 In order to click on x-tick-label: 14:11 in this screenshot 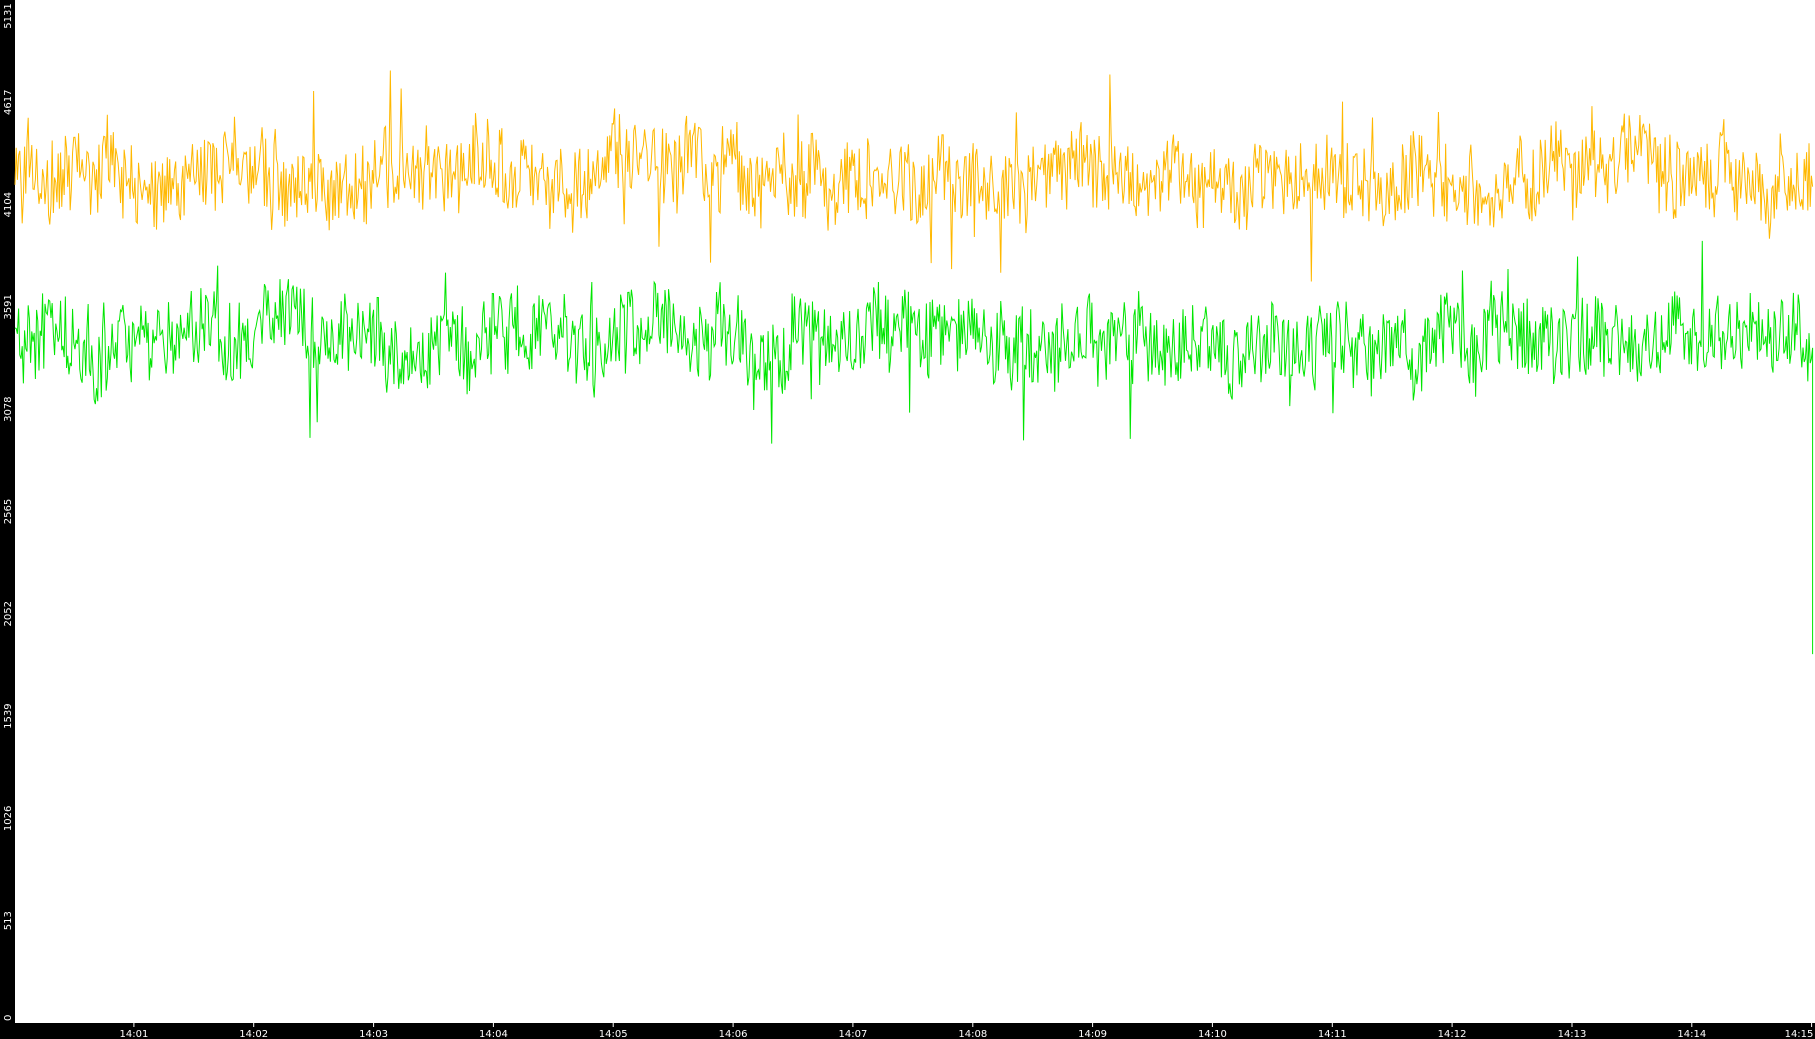, I will do `click(1332, 1034)`.